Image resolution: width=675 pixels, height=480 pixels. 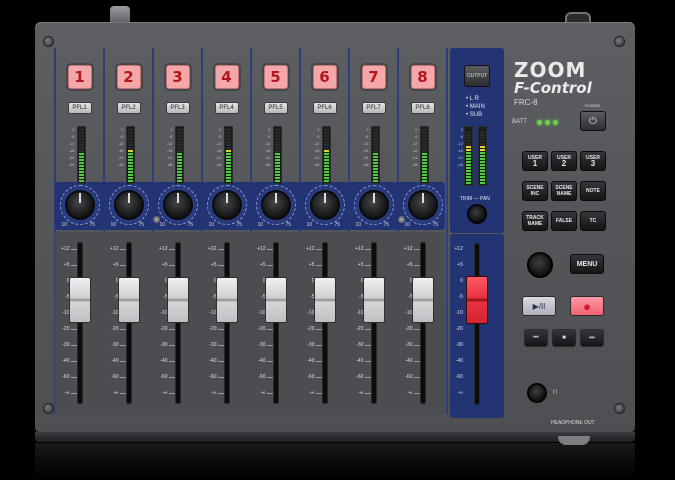 What do you see at coordinates (177, 77) in the screenshot?
I see `channel-select-button: 3` at bounding box center [177, 77].